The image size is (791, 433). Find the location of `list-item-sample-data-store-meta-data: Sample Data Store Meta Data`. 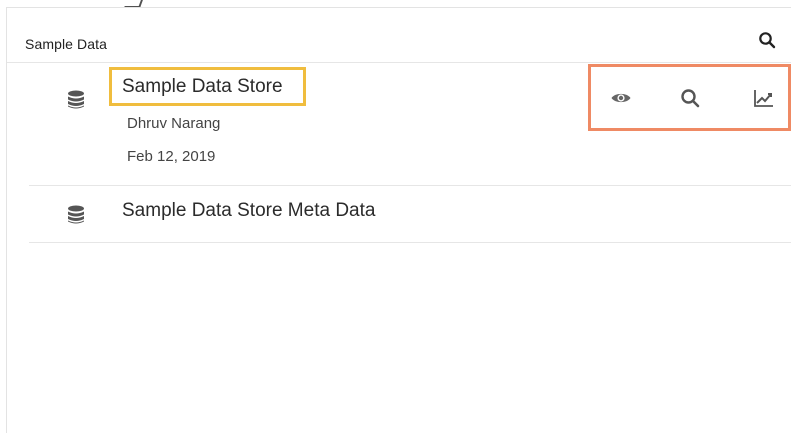

list-item-sample-data-store-meta-data: Sample Data Store Meta Data is located at coordinates (410, 214).